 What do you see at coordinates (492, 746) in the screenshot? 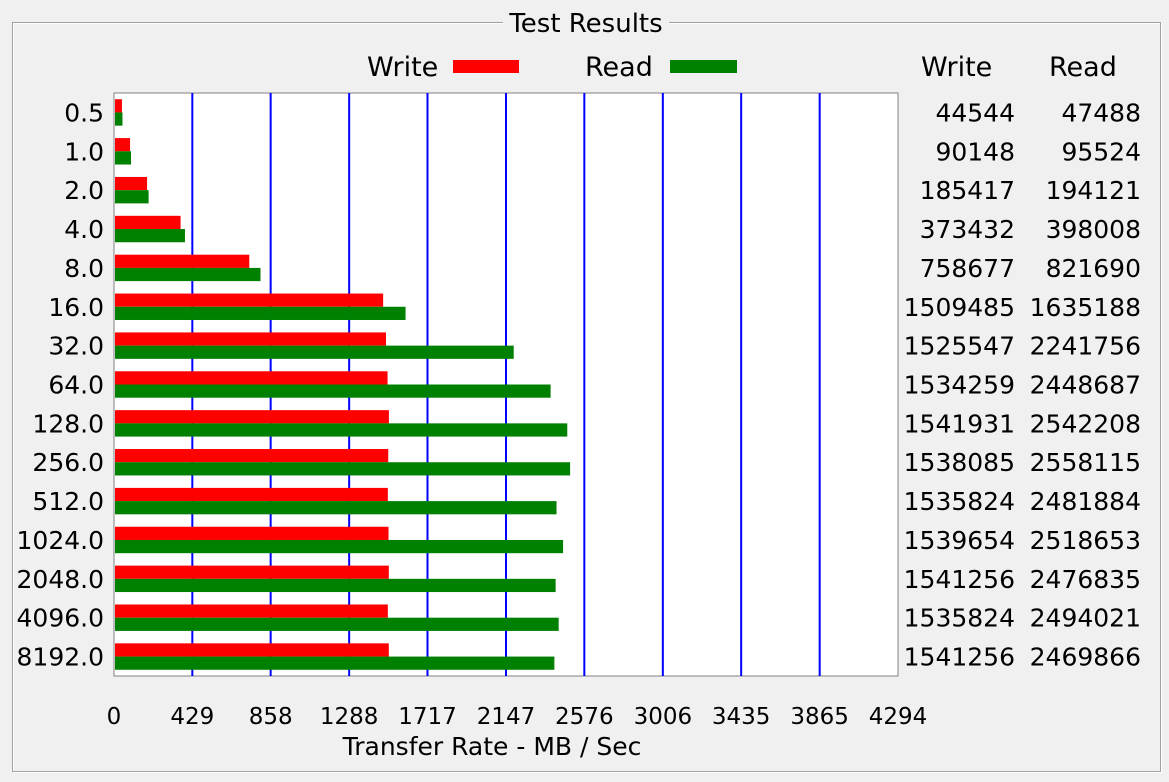
I see `x-axis-label: Transfer Rate - MB / Sec` at bounding box center [492, 746].